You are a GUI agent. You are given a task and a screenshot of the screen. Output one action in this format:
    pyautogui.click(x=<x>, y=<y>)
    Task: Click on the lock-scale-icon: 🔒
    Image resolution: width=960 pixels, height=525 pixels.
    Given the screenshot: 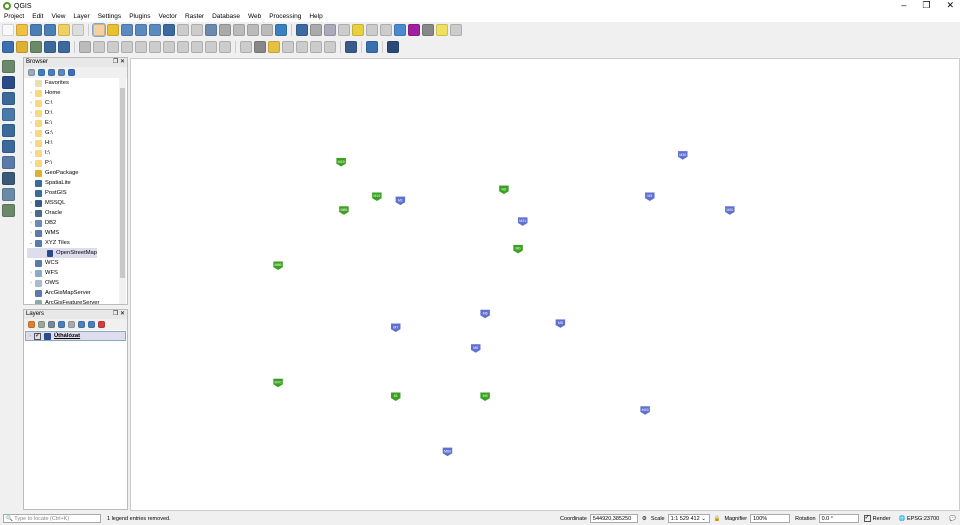 What is the action you would take?
    pyautogui.click(x=717, y=519)
    